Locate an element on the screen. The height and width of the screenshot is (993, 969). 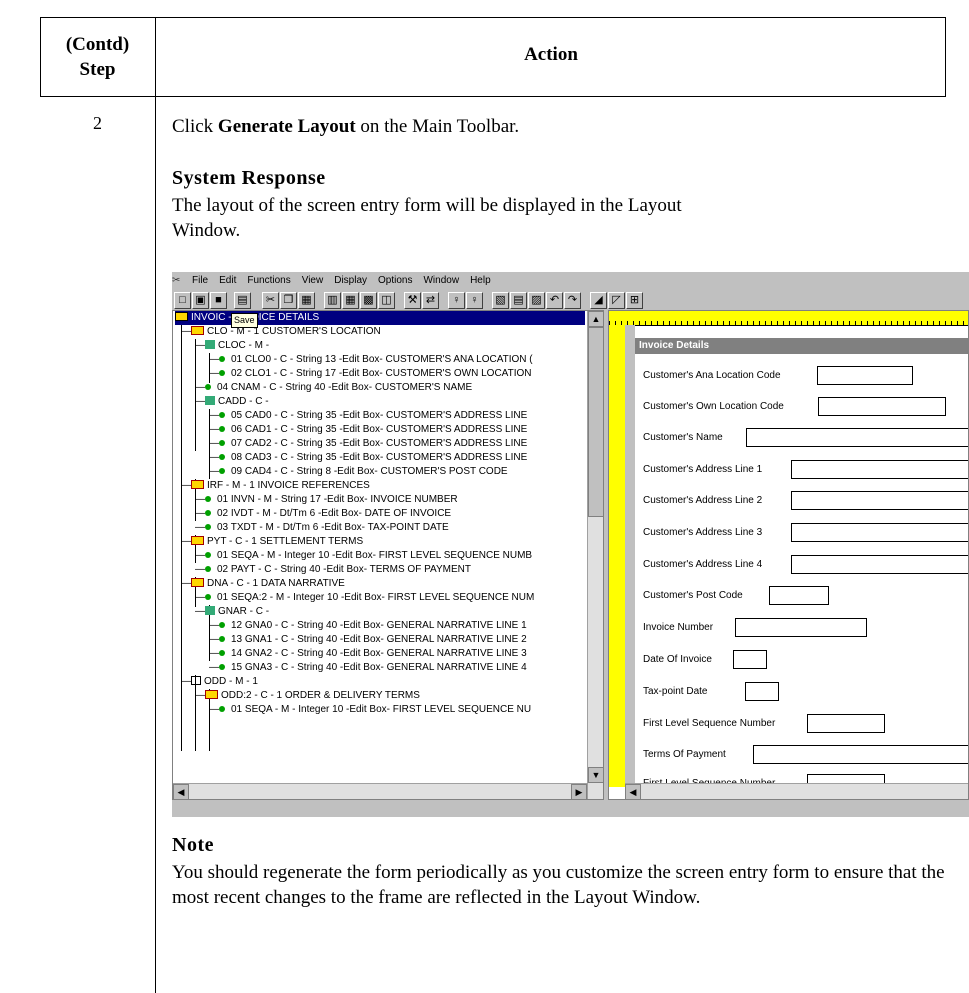
tree-node-group: — CLOC - M - is located at coordinates (232, 346).